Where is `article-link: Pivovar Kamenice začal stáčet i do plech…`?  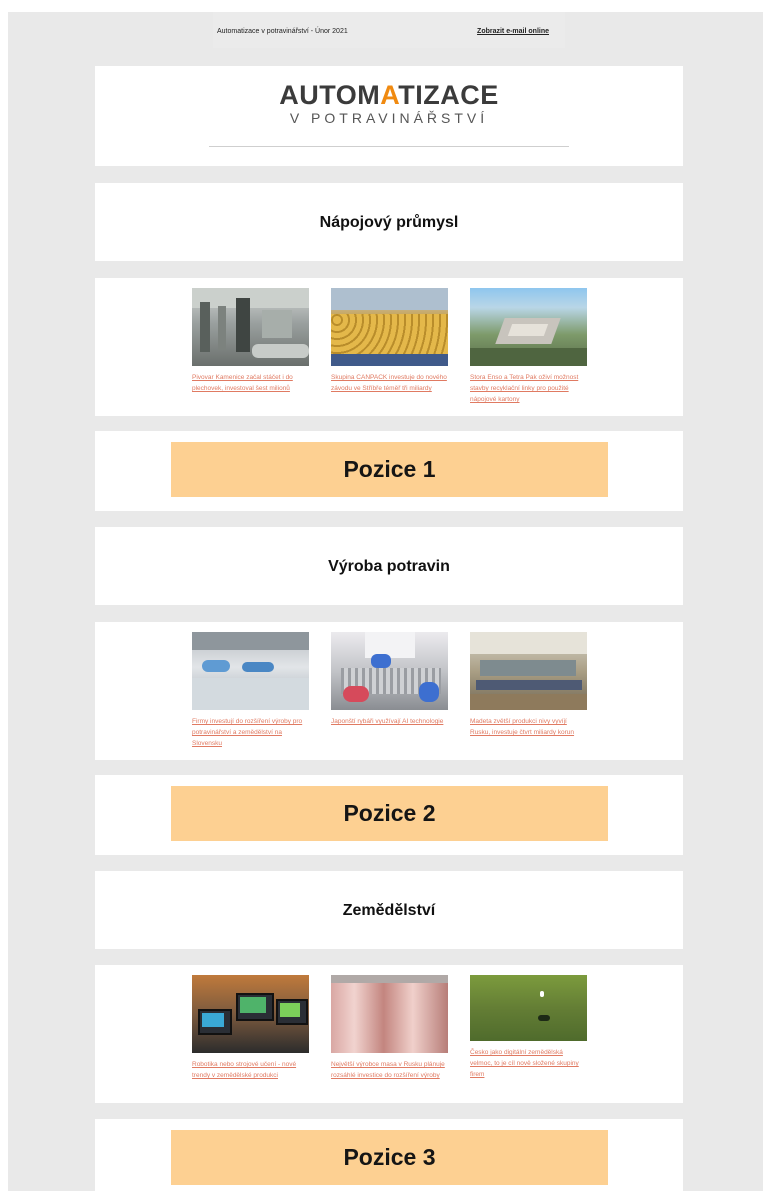 article-link: Pivovar Kamenice začal stáčet i do plech… is located at coordinates (250, 383).